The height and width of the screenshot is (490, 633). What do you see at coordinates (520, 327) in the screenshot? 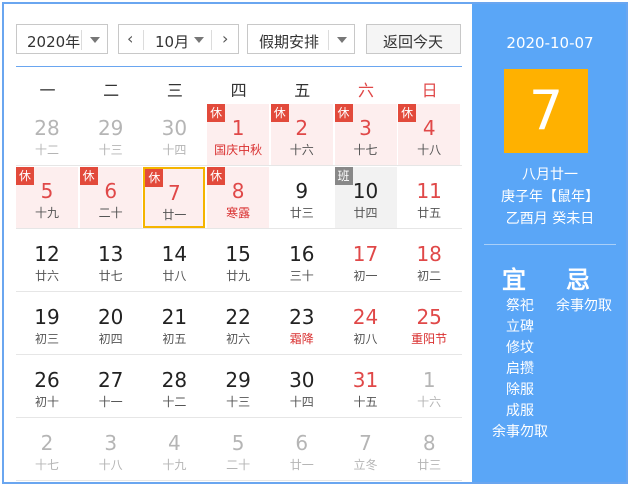
I see `yi-item: 立碑` at bounding box center [520, 327].